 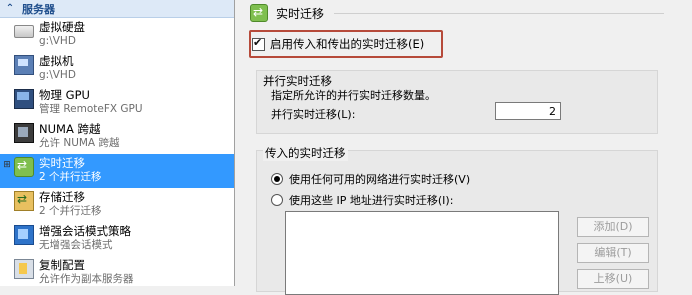 I want to click on use-any-network-label: 使用任何可用的网络进行实时迁移(V), so click(x=379, y=179).